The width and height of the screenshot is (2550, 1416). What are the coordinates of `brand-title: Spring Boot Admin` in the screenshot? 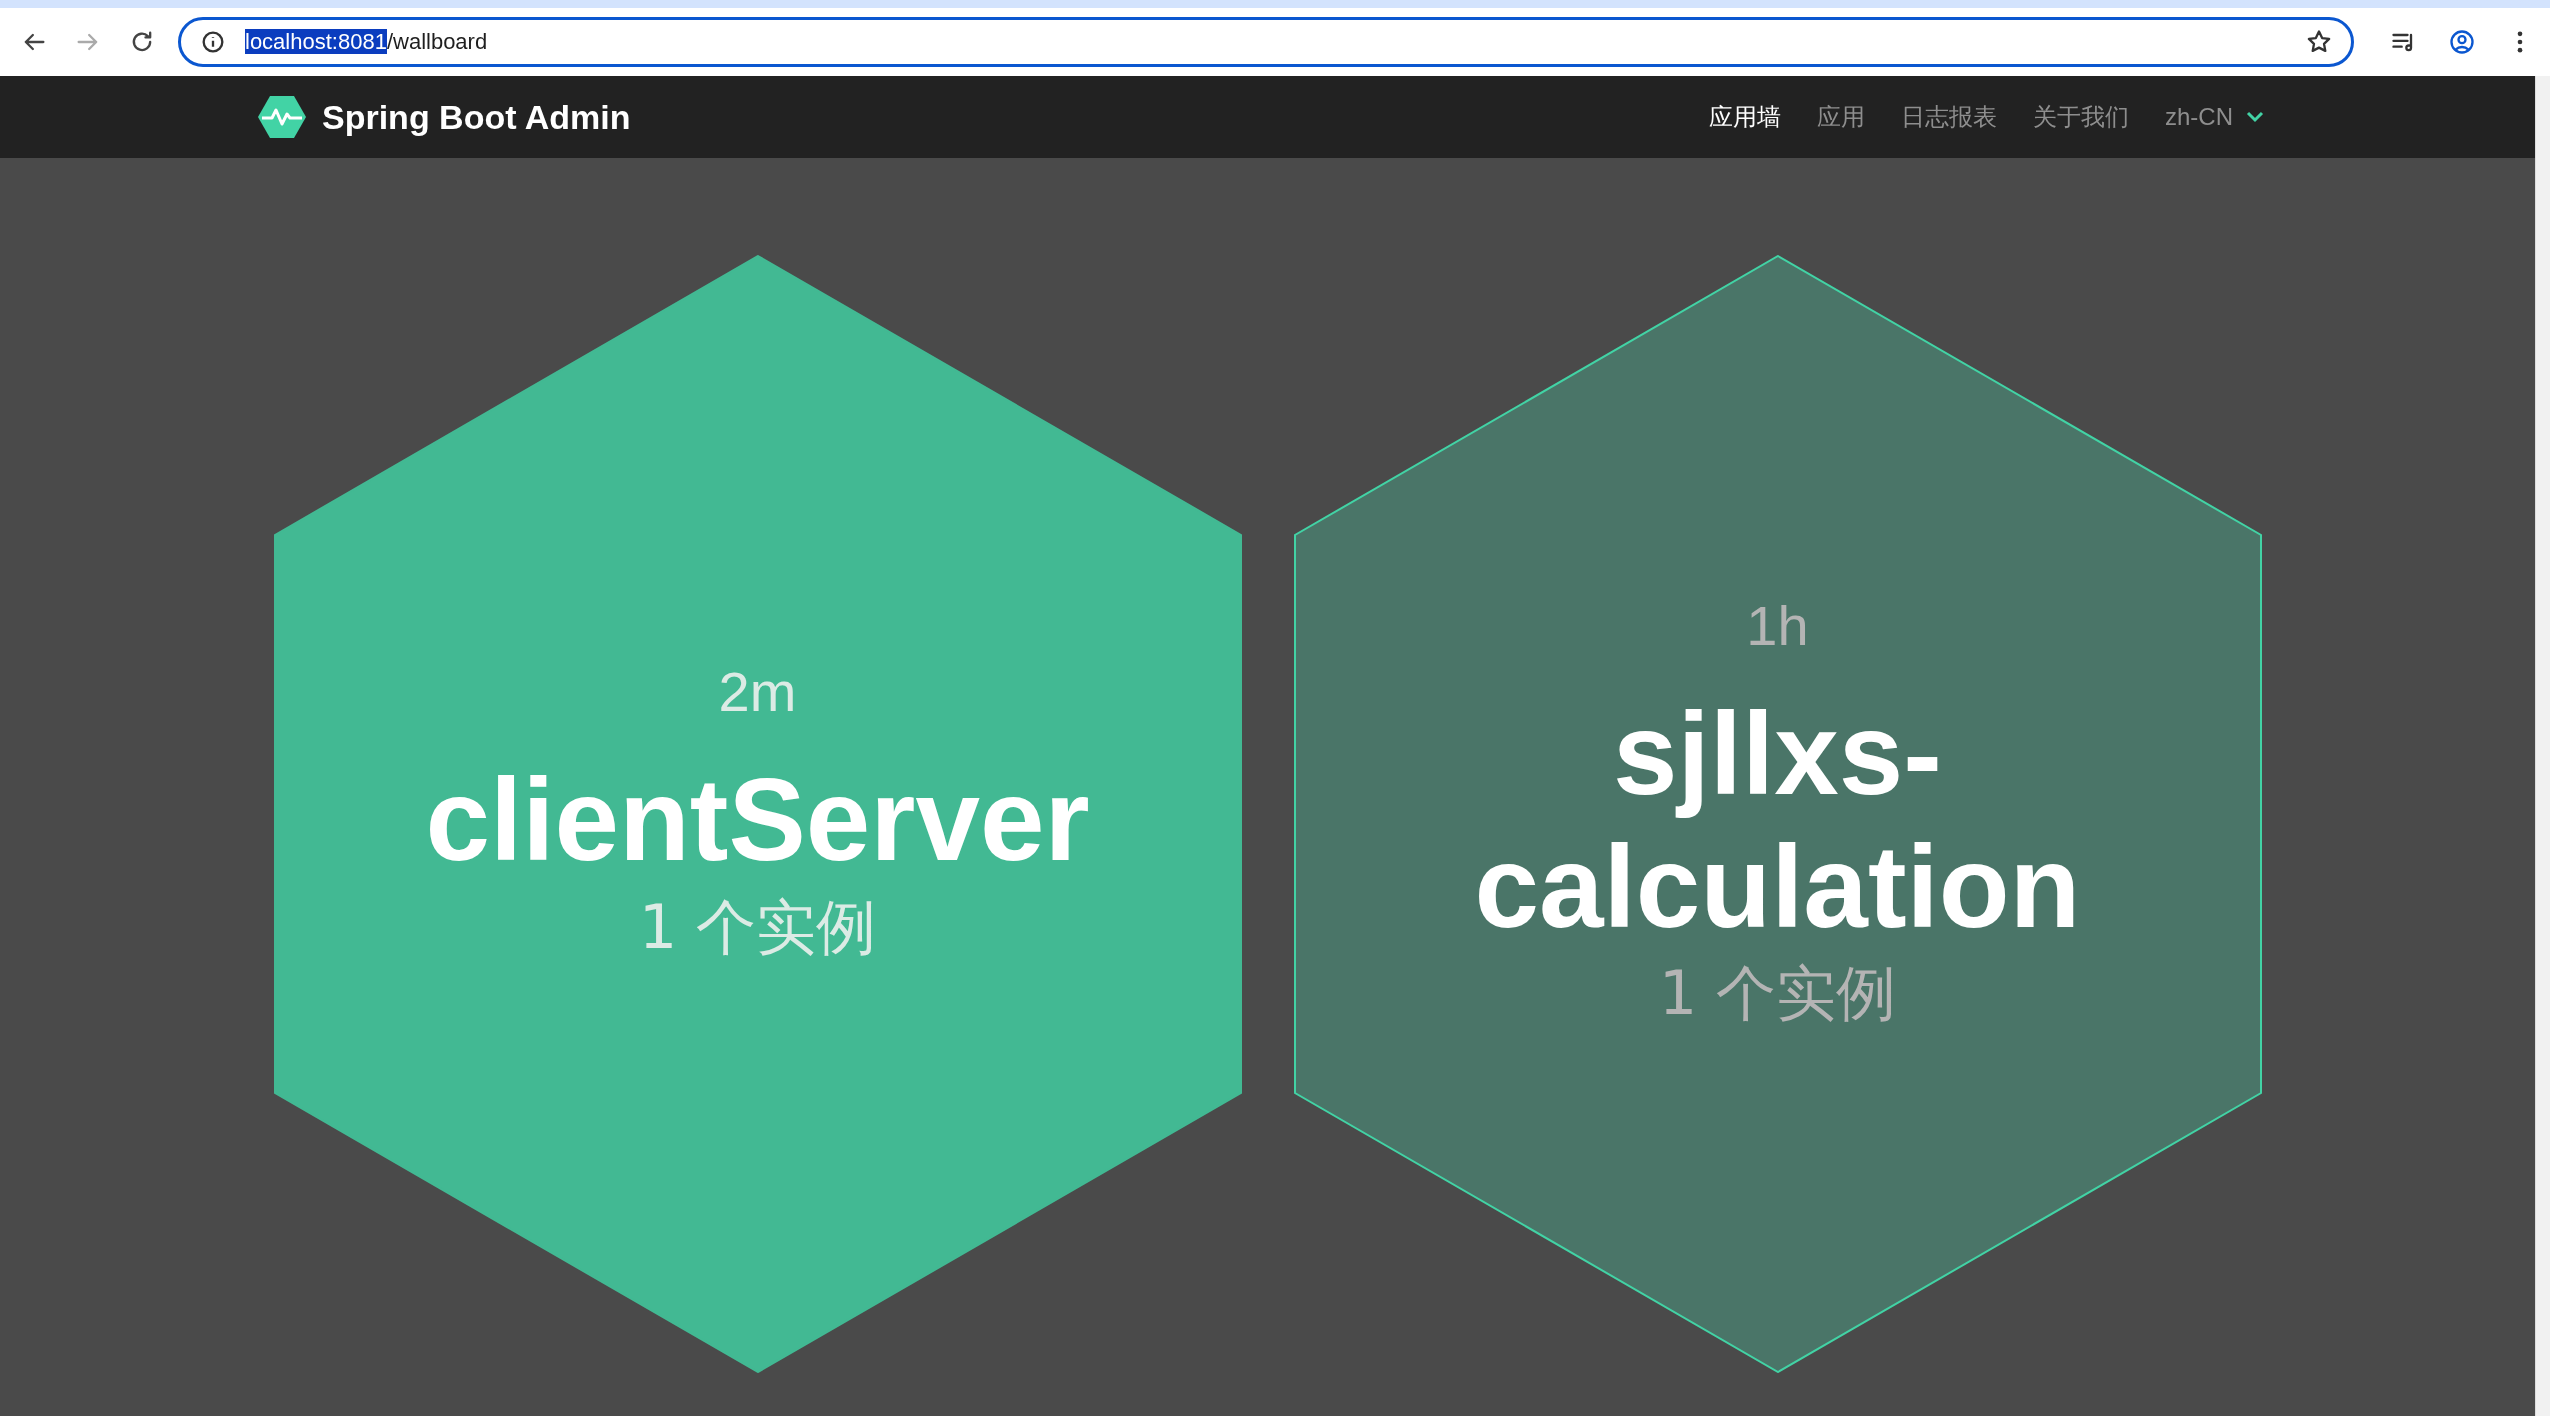 It's located at (476, 117).